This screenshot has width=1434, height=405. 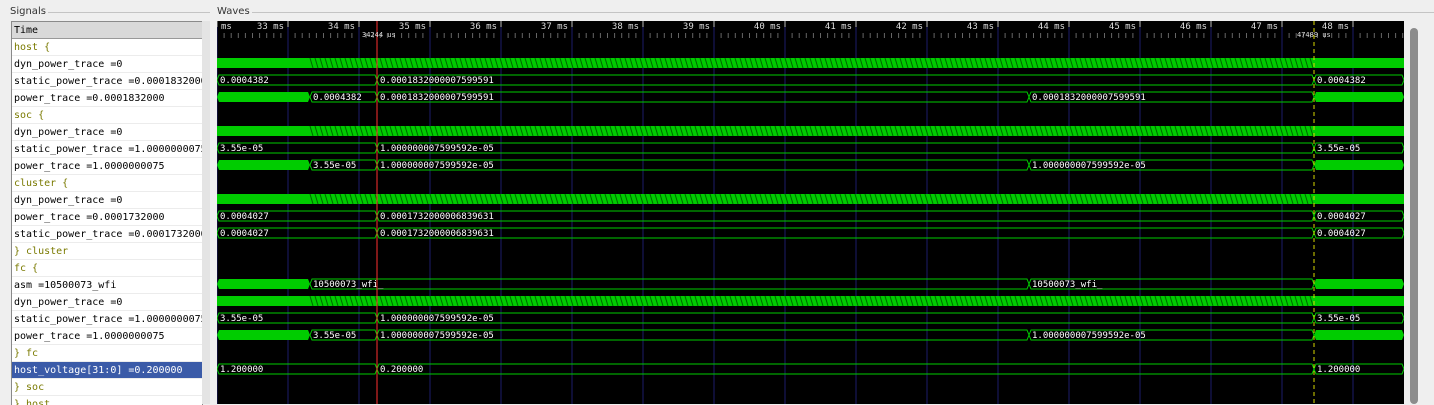 I want to click on waves-panel-label: Waves, so click(x=233, y=11).